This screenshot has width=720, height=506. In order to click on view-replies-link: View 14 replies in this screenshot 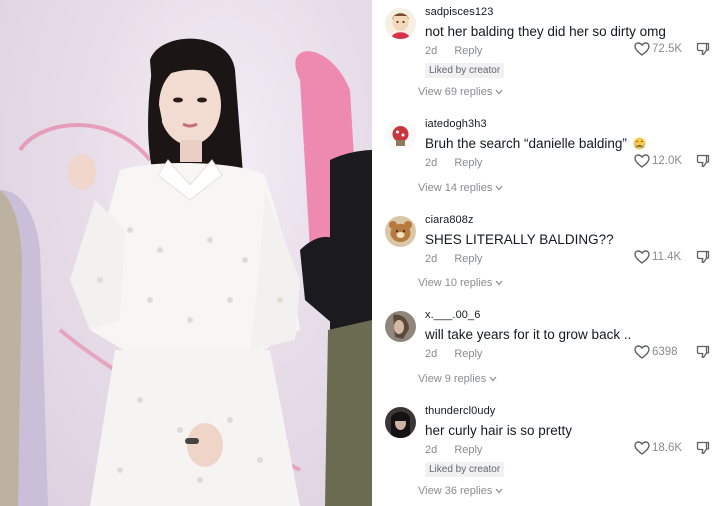, I will do `click(460, 188)`.